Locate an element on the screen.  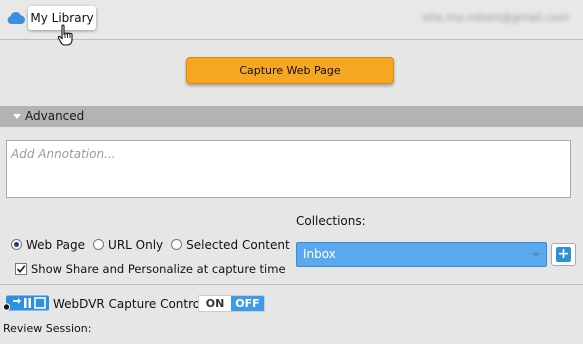
toggle-on-option: ON is located at coordinates (215, 303).